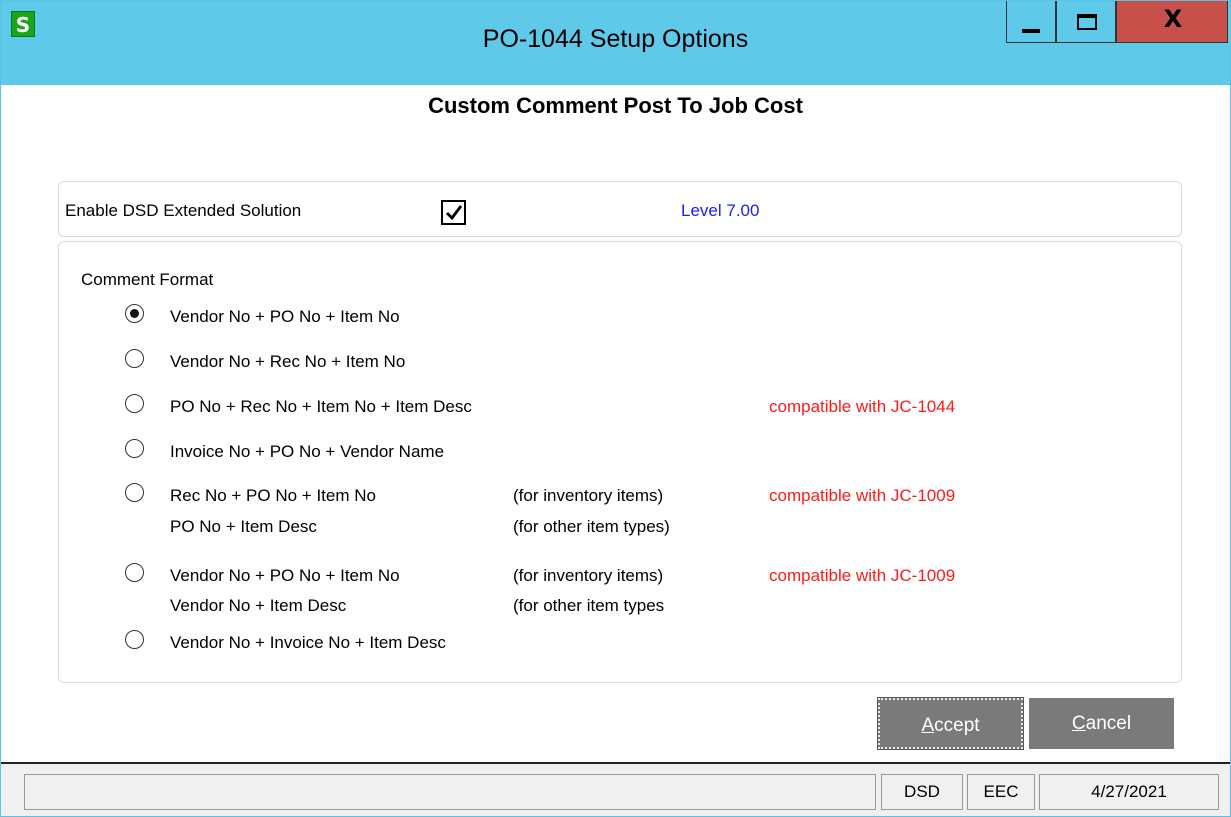 The image size is (1231, 817). What do you see at coordinates (588, 495) in the screenshot?
I see `option-5-qualifier: (for inventory items)` at bounding box center [588, 495].